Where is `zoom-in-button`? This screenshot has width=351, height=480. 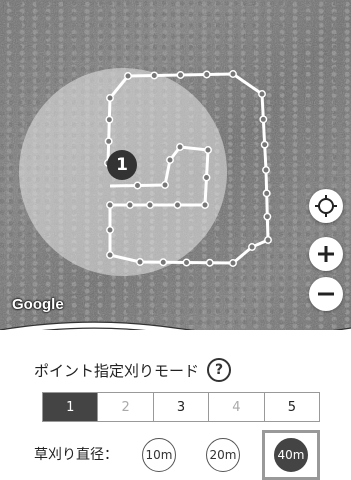
zoom-in-button is located at coordinates (326, 254).